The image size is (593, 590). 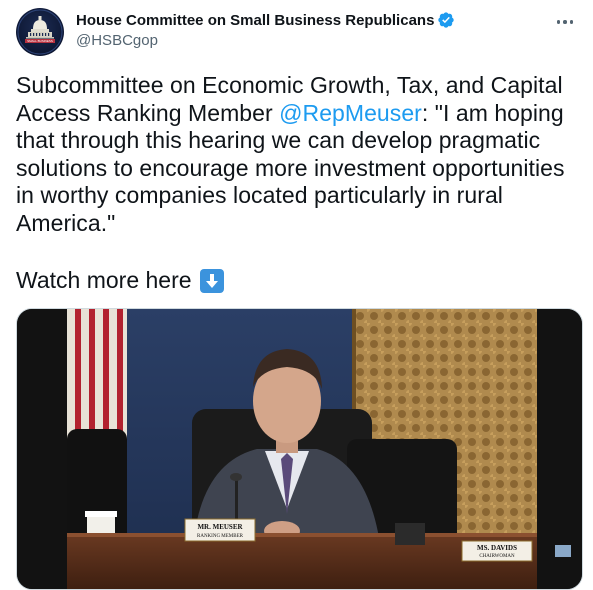 What do you see at coordinates (350, 113) in the screenshot?
I see `mention-link: @RepMeuser` at bounding box center [350, 113].